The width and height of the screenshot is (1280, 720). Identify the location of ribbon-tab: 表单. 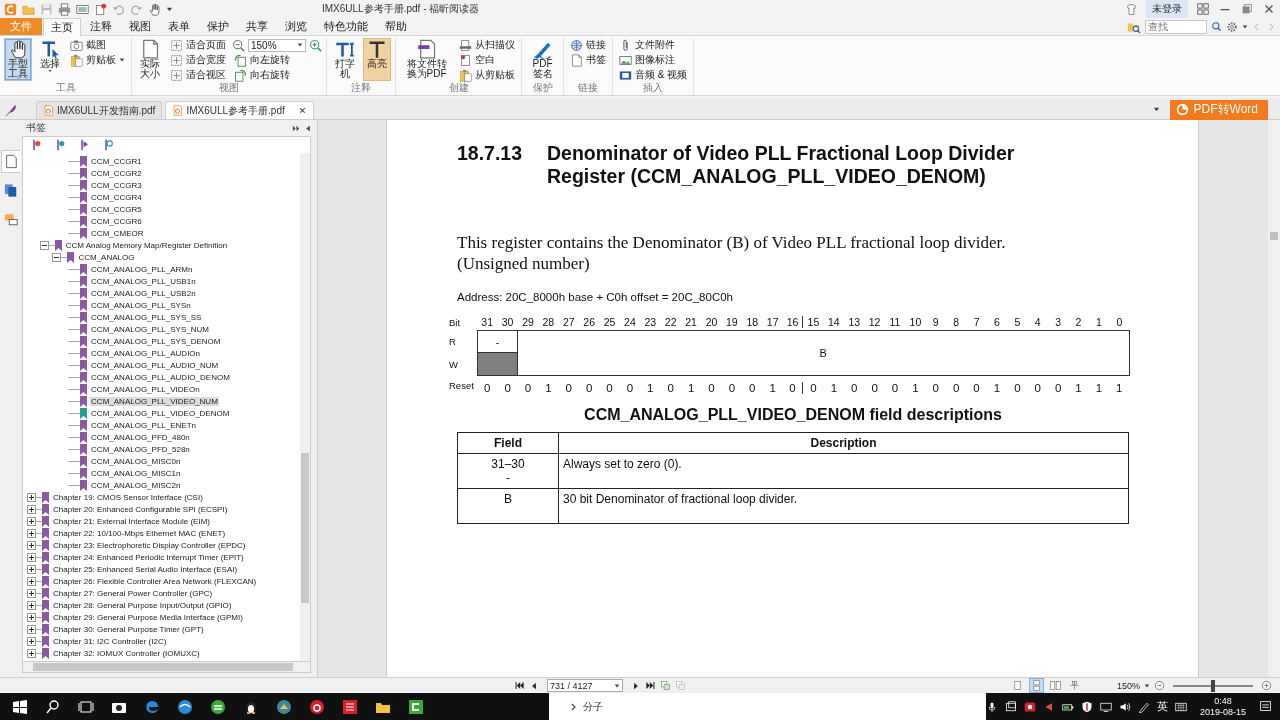
(179, 26).